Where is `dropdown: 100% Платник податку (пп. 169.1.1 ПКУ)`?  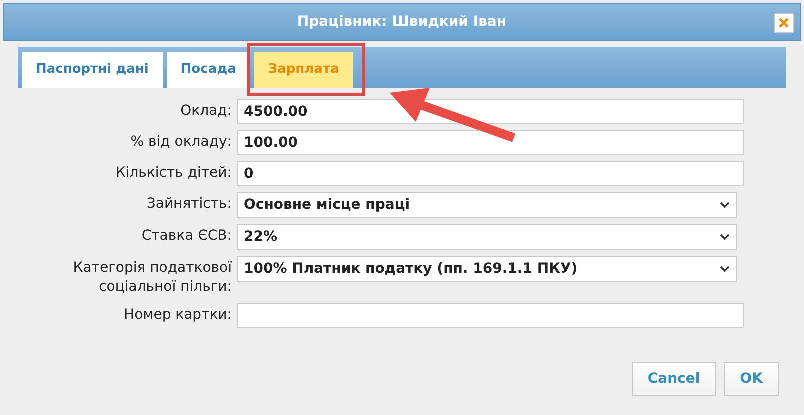
dropdown: 100% Платник податку (пп. 169.1.1 ПКУ) is located at coordinates (487, 269).